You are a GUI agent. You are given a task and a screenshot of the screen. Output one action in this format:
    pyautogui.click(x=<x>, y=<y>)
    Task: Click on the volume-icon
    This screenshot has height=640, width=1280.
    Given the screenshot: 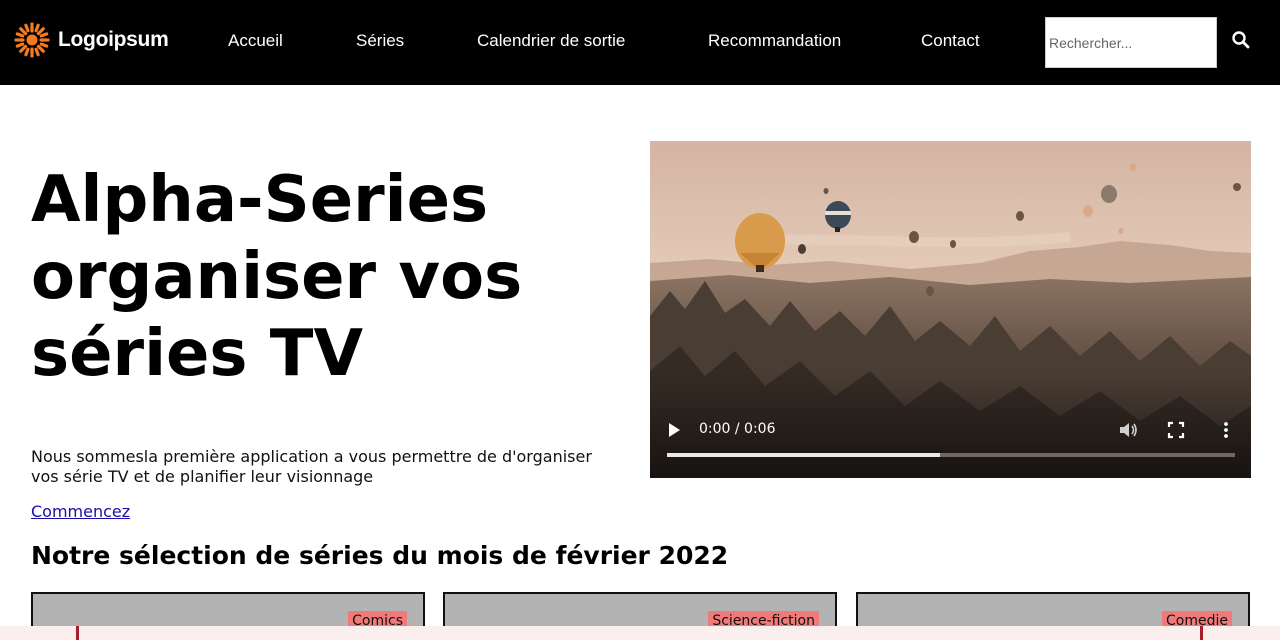 What is the action you would take?
    pyautogui.click(x=1128, y=430)
    